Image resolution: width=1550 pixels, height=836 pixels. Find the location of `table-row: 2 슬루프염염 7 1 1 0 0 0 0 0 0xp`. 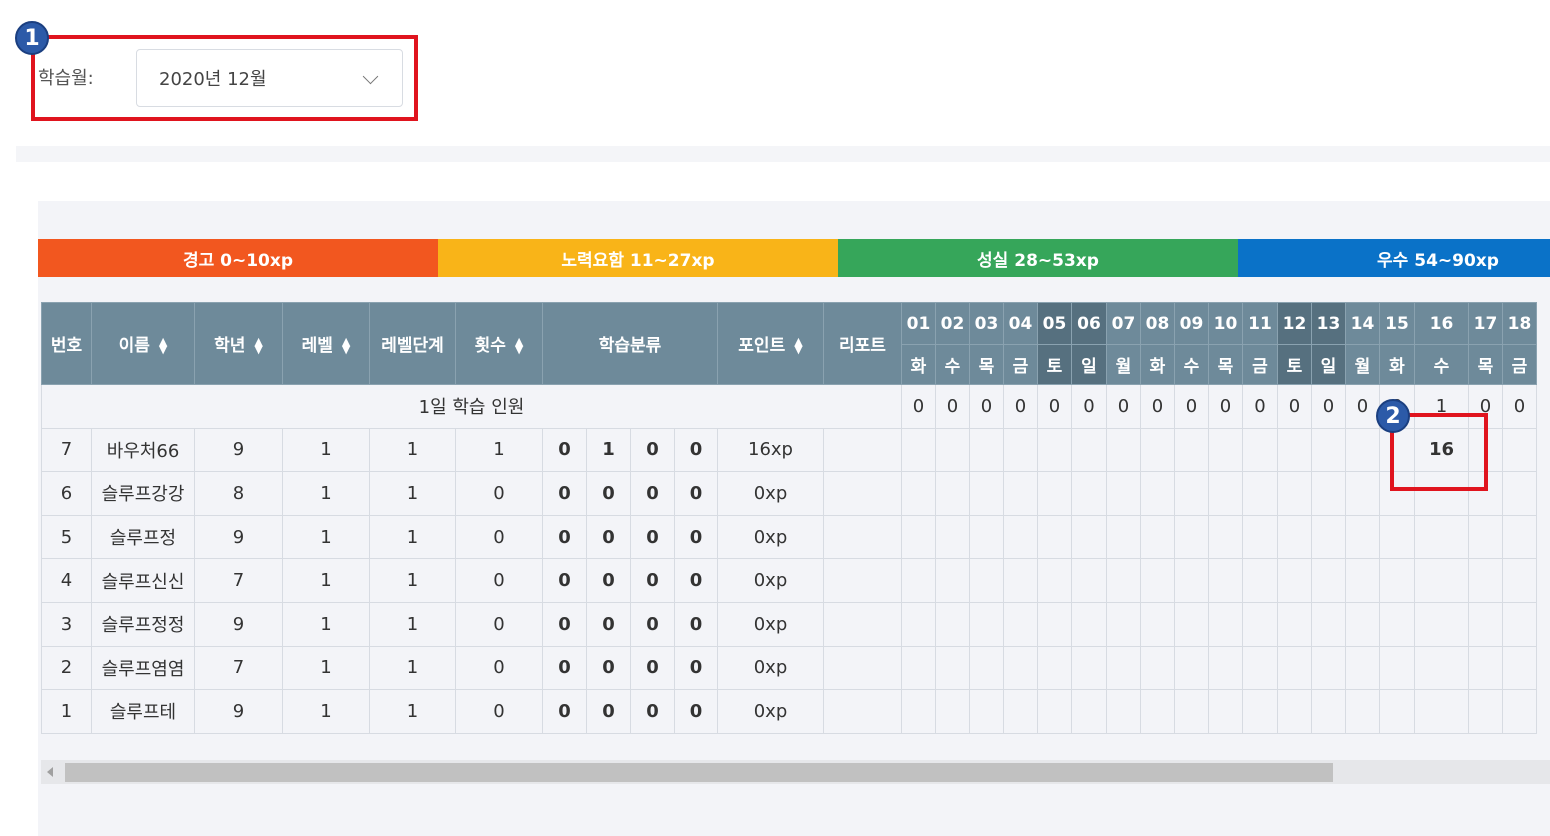

table-row: 2 슬루프염염 7 1 1 0 0 0 0 0 0xp is located at coordinates (789, 668).